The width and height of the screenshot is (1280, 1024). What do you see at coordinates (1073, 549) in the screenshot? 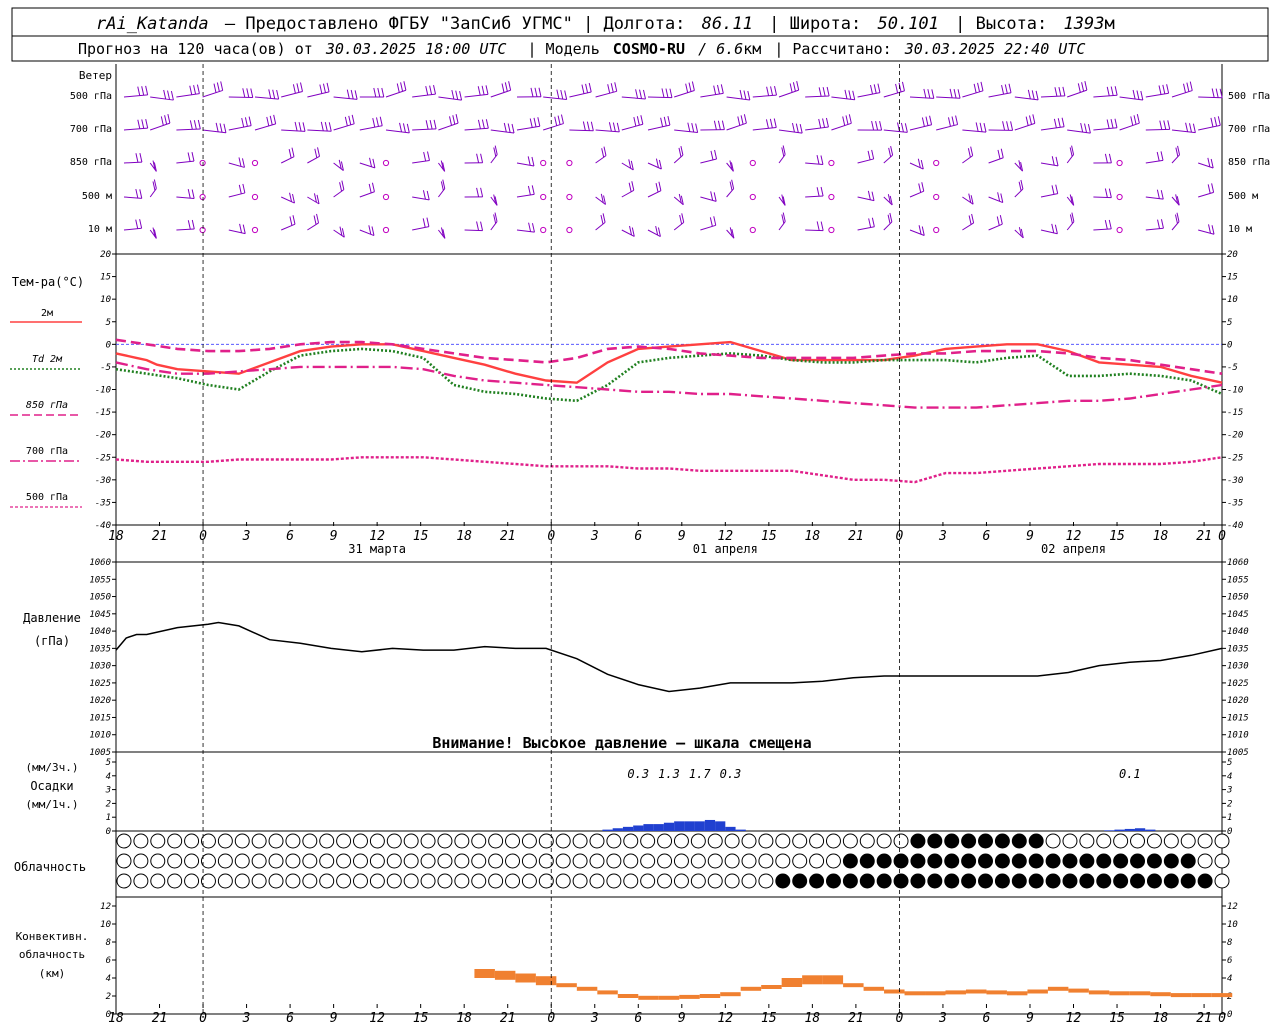
I see `day-label: 02 апреля` at bounding box center [1073, 549].